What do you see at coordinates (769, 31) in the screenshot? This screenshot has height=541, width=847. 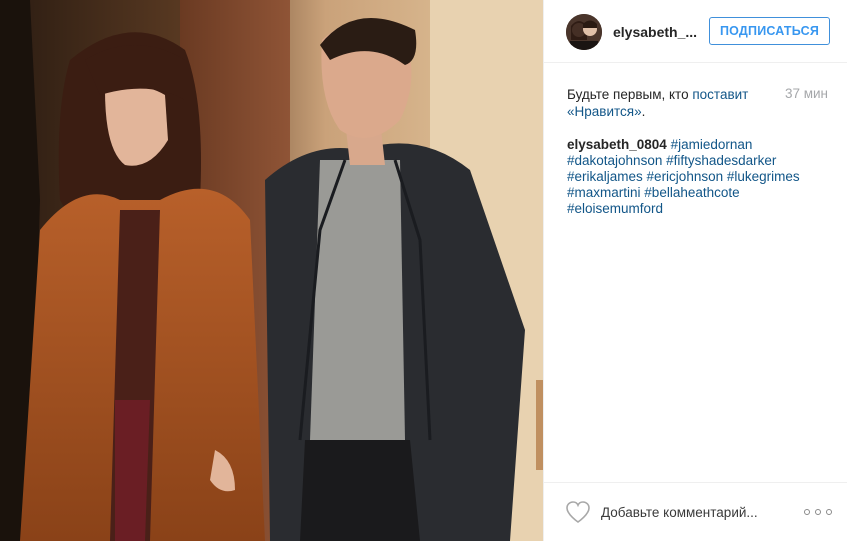 I see `follow-button: ПОДПИСАТЬСЯ` at bounding box center [769, 31].